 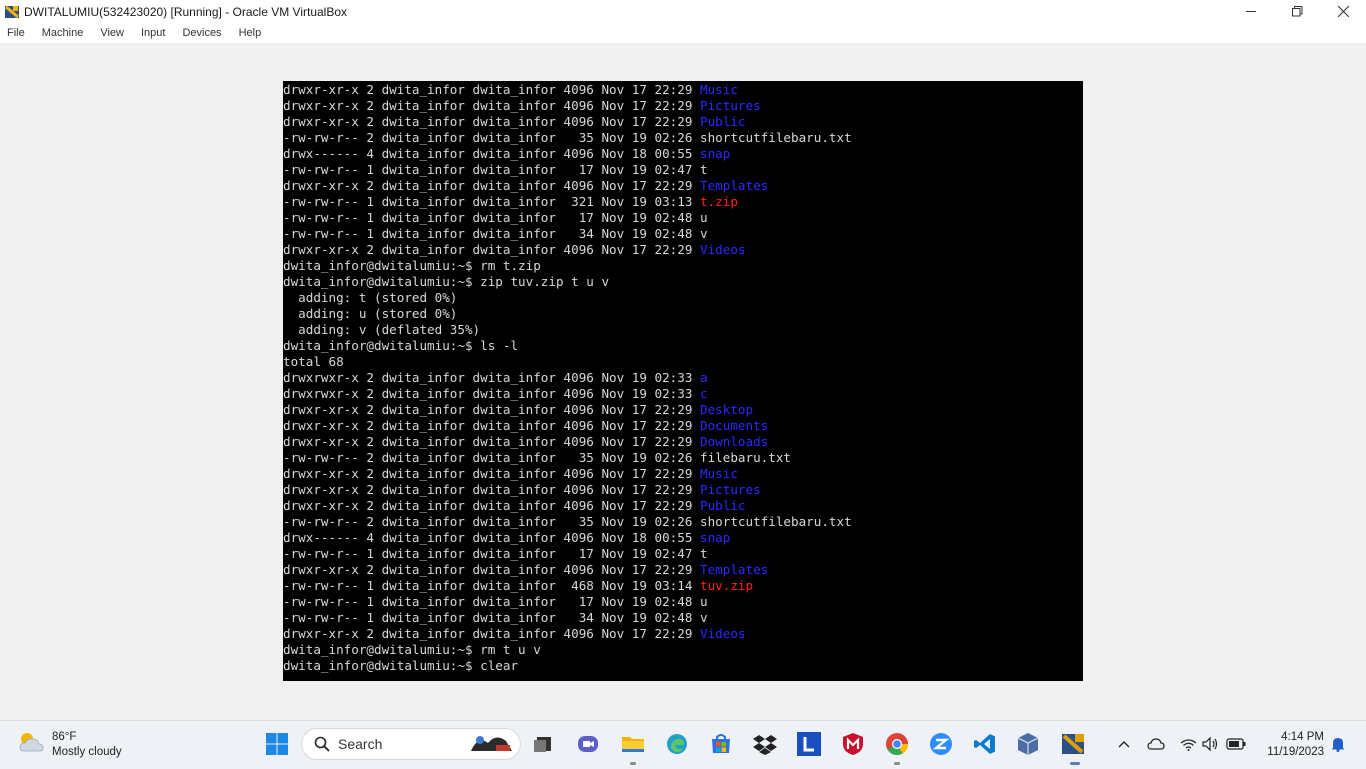 I want to click on onedrive-cloud-icon, so click(x=1156, y=744).